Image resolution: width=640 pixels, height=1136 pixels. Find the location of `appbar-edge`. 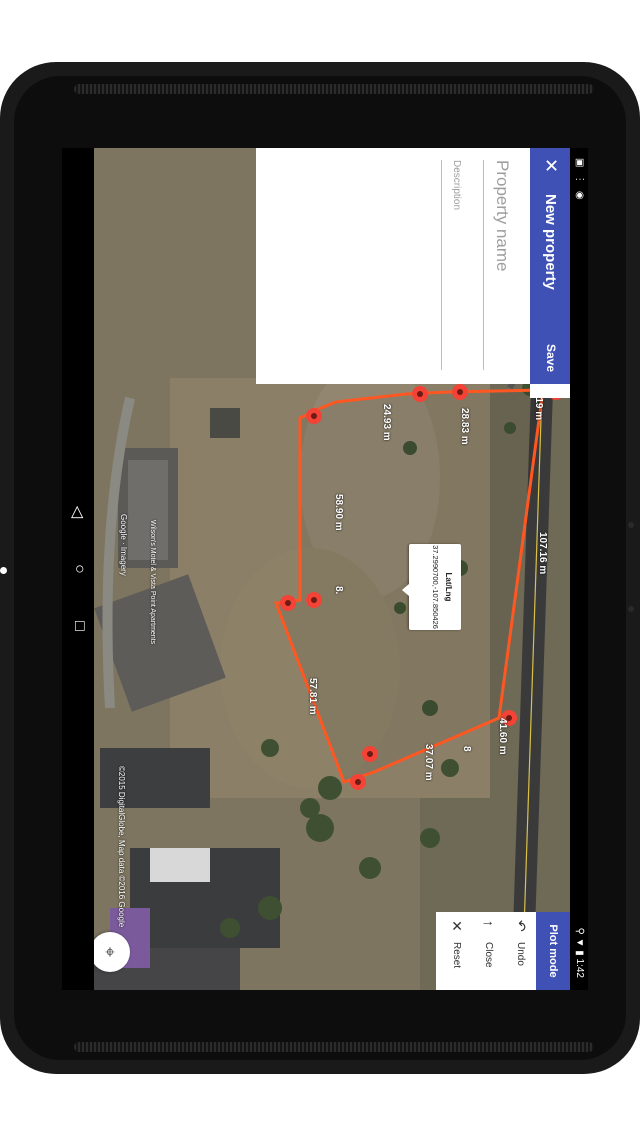

appbar-edge is located at coordinates (550, 391).